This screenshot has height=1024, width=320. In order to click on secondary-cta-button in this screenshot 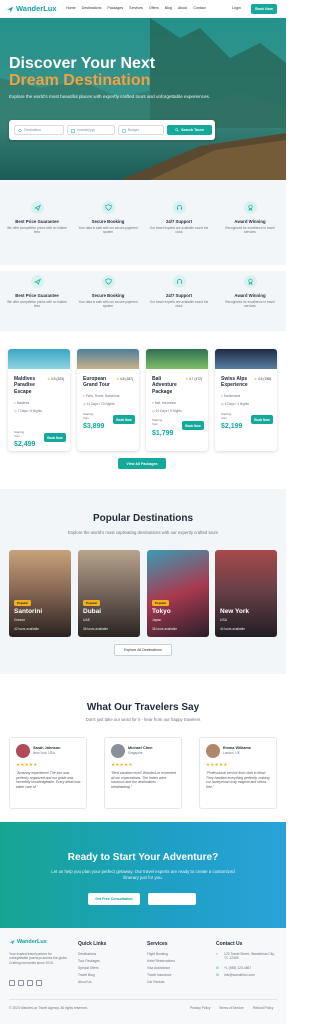, I will do `click(172, 899)`.